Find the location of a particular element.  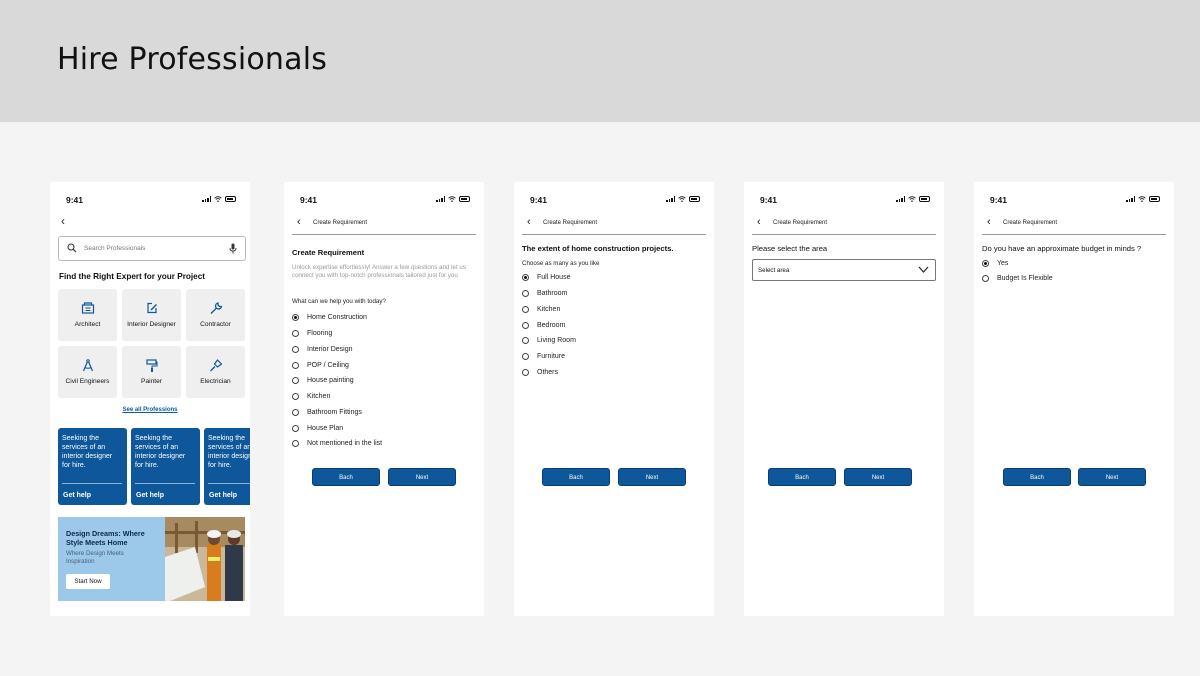

workers-photo is located at coordinates (205, 559).